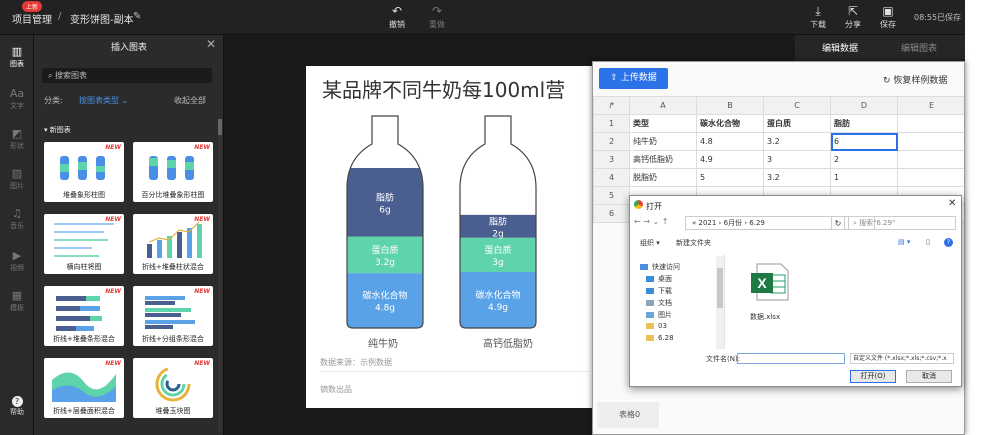  What do you see at coordinates (84, 316) in the screenshot?
I see `chart-card-line-stacked-bar: NEW 折线+堆叠条形混合` at bounding box center [84, 316].